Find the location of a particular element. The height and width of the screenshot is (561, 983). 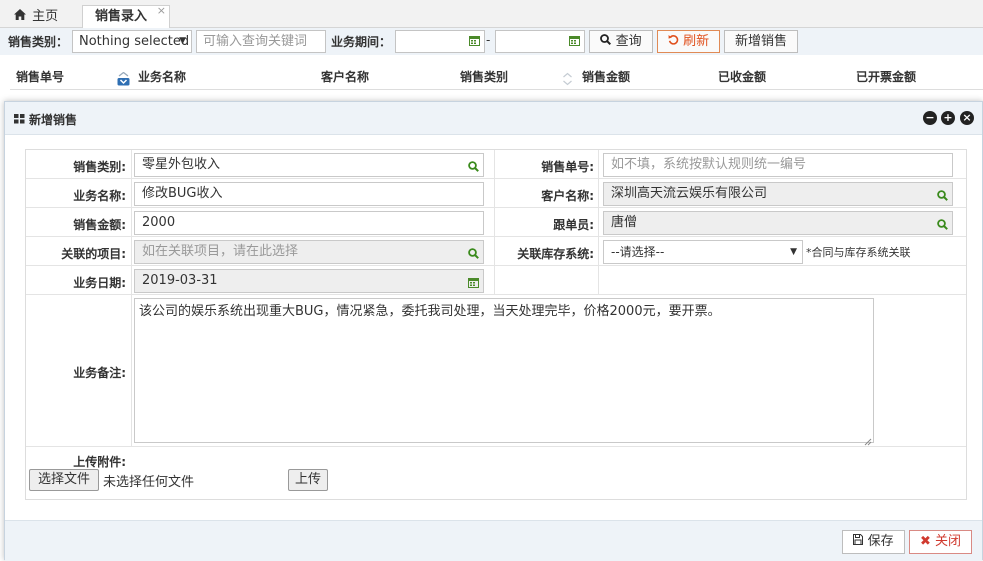

period-end-input is located at coordinates (540, 41).